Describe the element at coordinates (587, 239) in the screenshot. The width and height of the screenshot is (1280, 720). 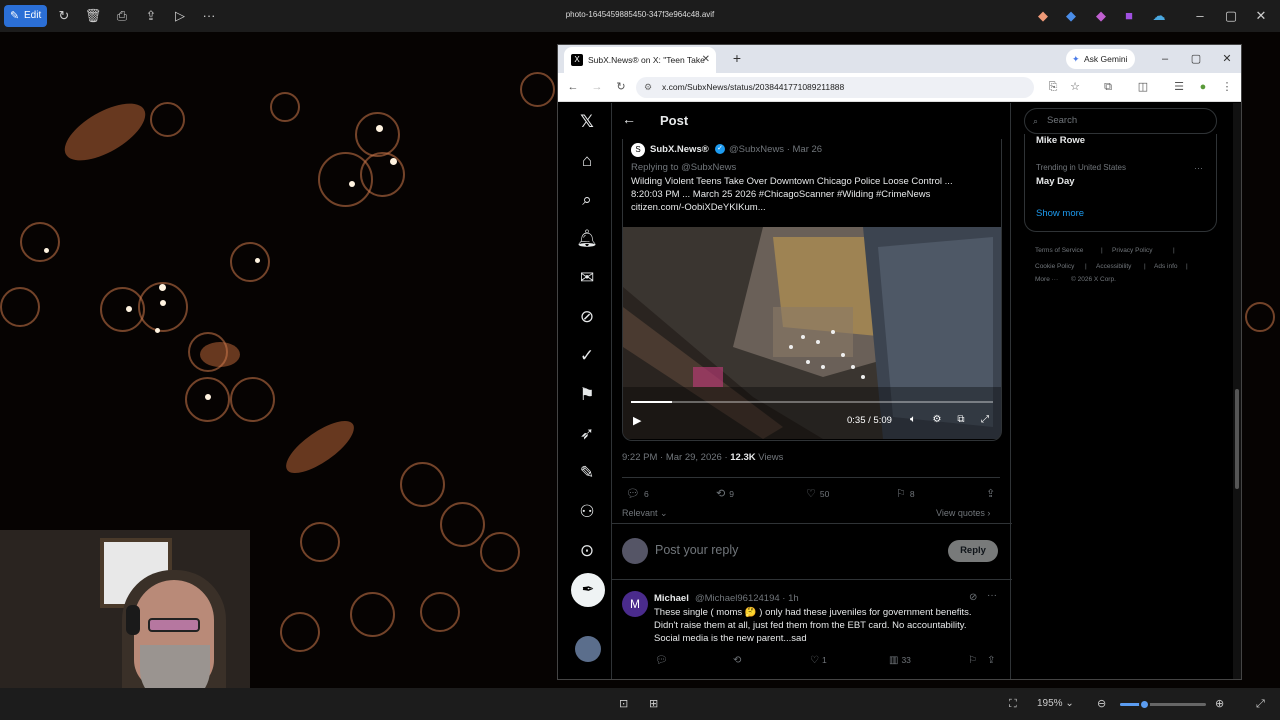
I see `notifications-icon: 🔔︎` at that location.